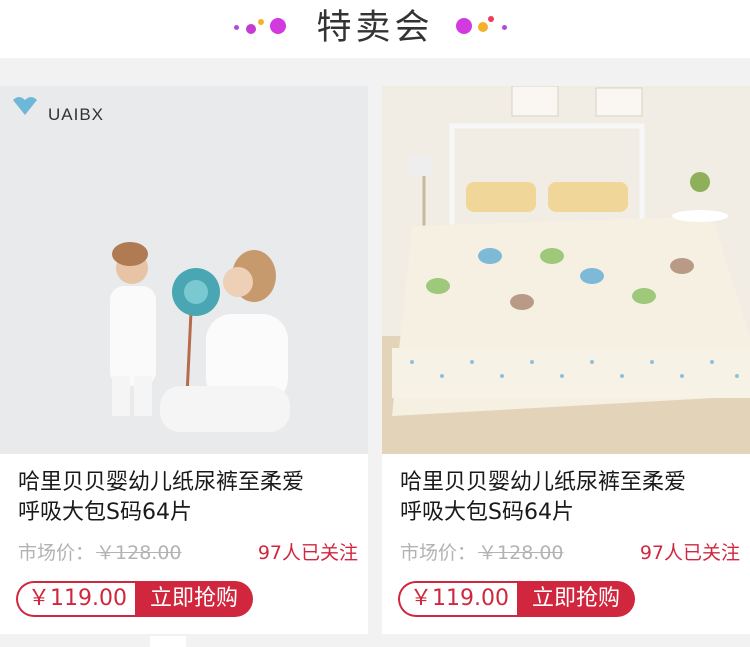 This screenshot has width=750, height=647. Describe the element at coordinates (168, 641) in the screenshot. I see `next-card-edge` at that location.